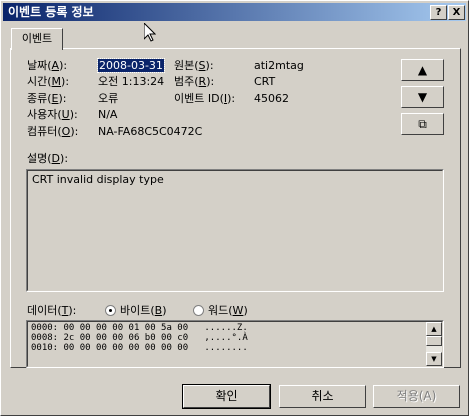 The image size is (469, 416). What do you see at coordinates (434, 341) in the screenshot?
I see `scroll-thumb` at bounding box center [434, 341].